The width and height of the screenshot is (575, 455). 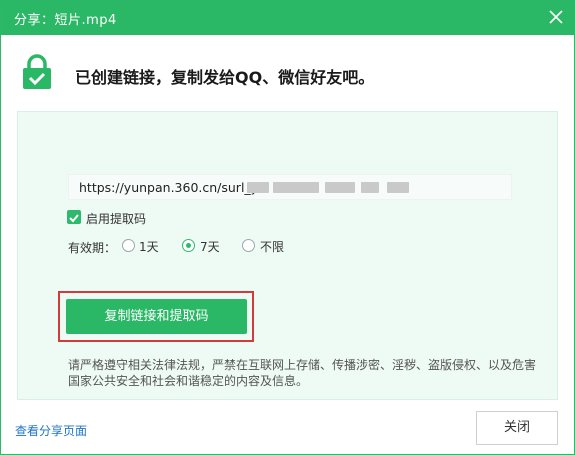 I want to click on lock-check-icon, so click(x=37, y=71).